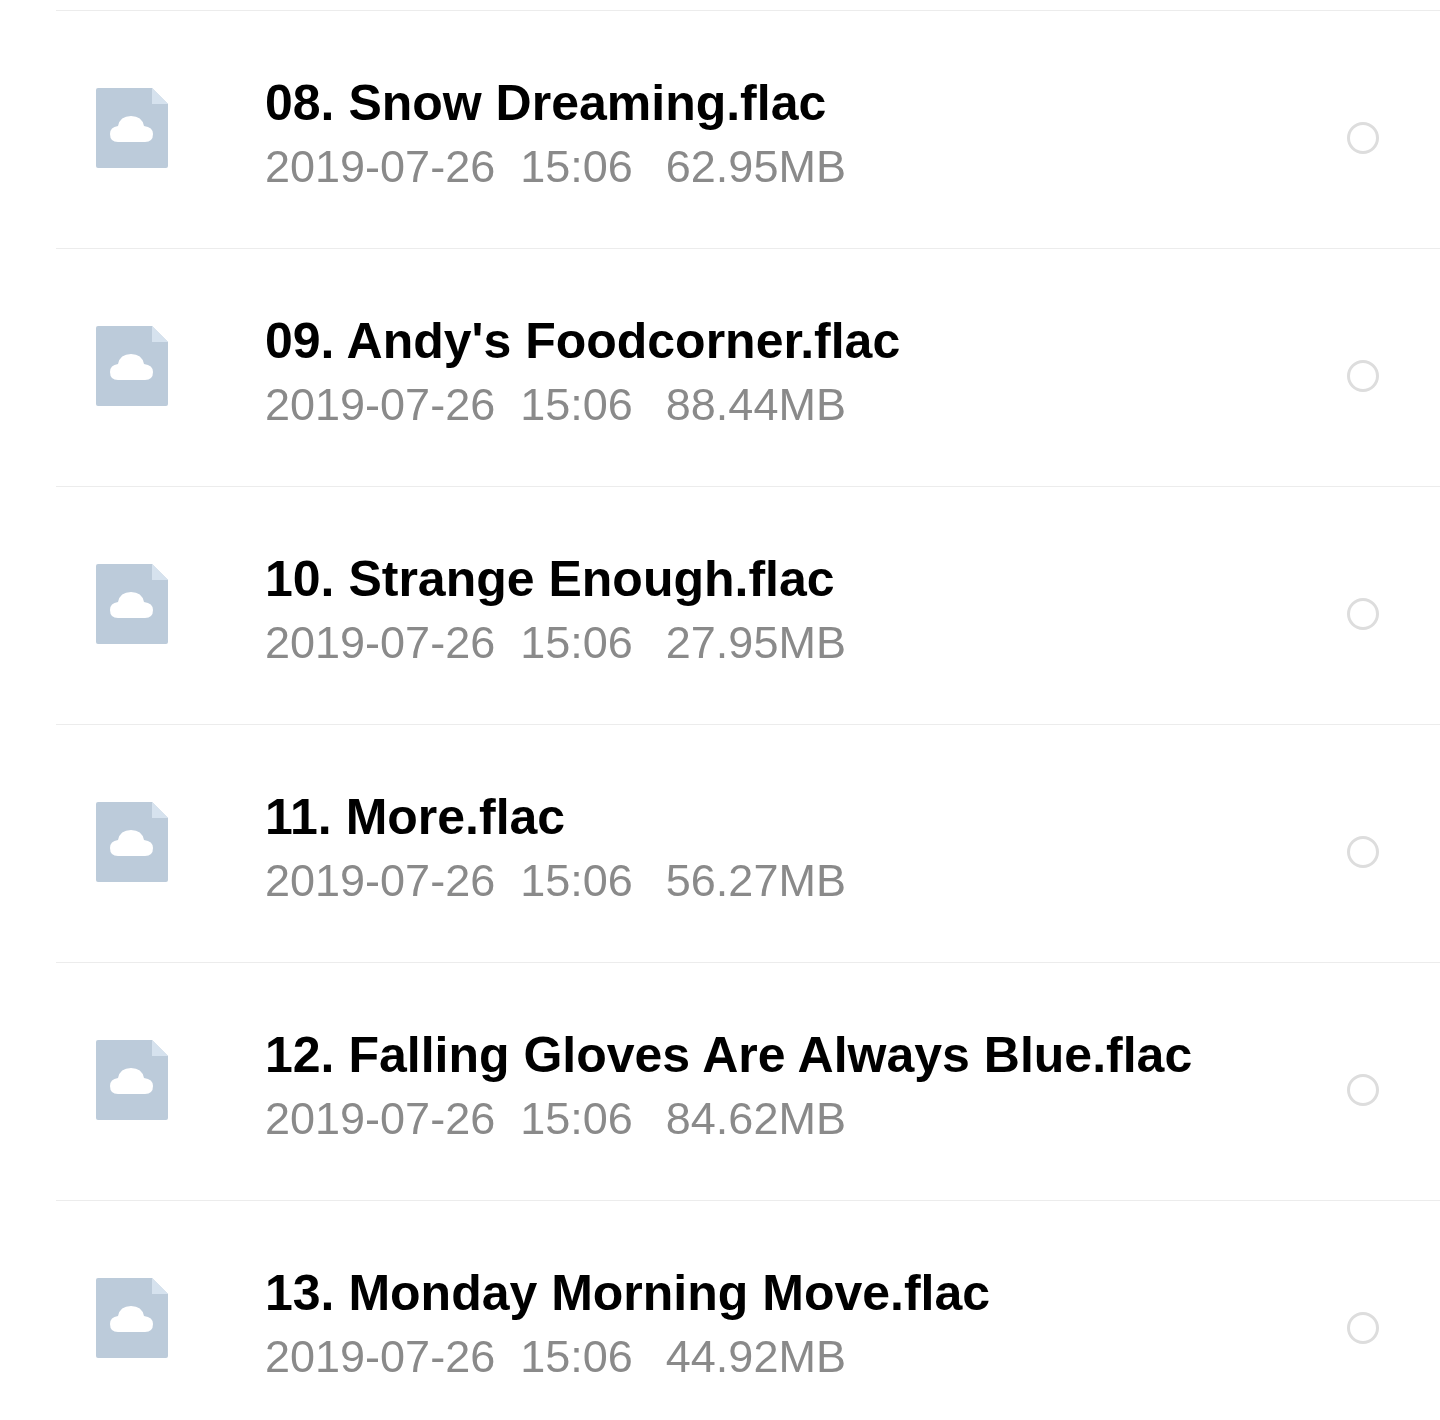 The image size is (1440, 1420). I want to click on file-name: 08. Snow Dreaming.flac, so click(546, 103).